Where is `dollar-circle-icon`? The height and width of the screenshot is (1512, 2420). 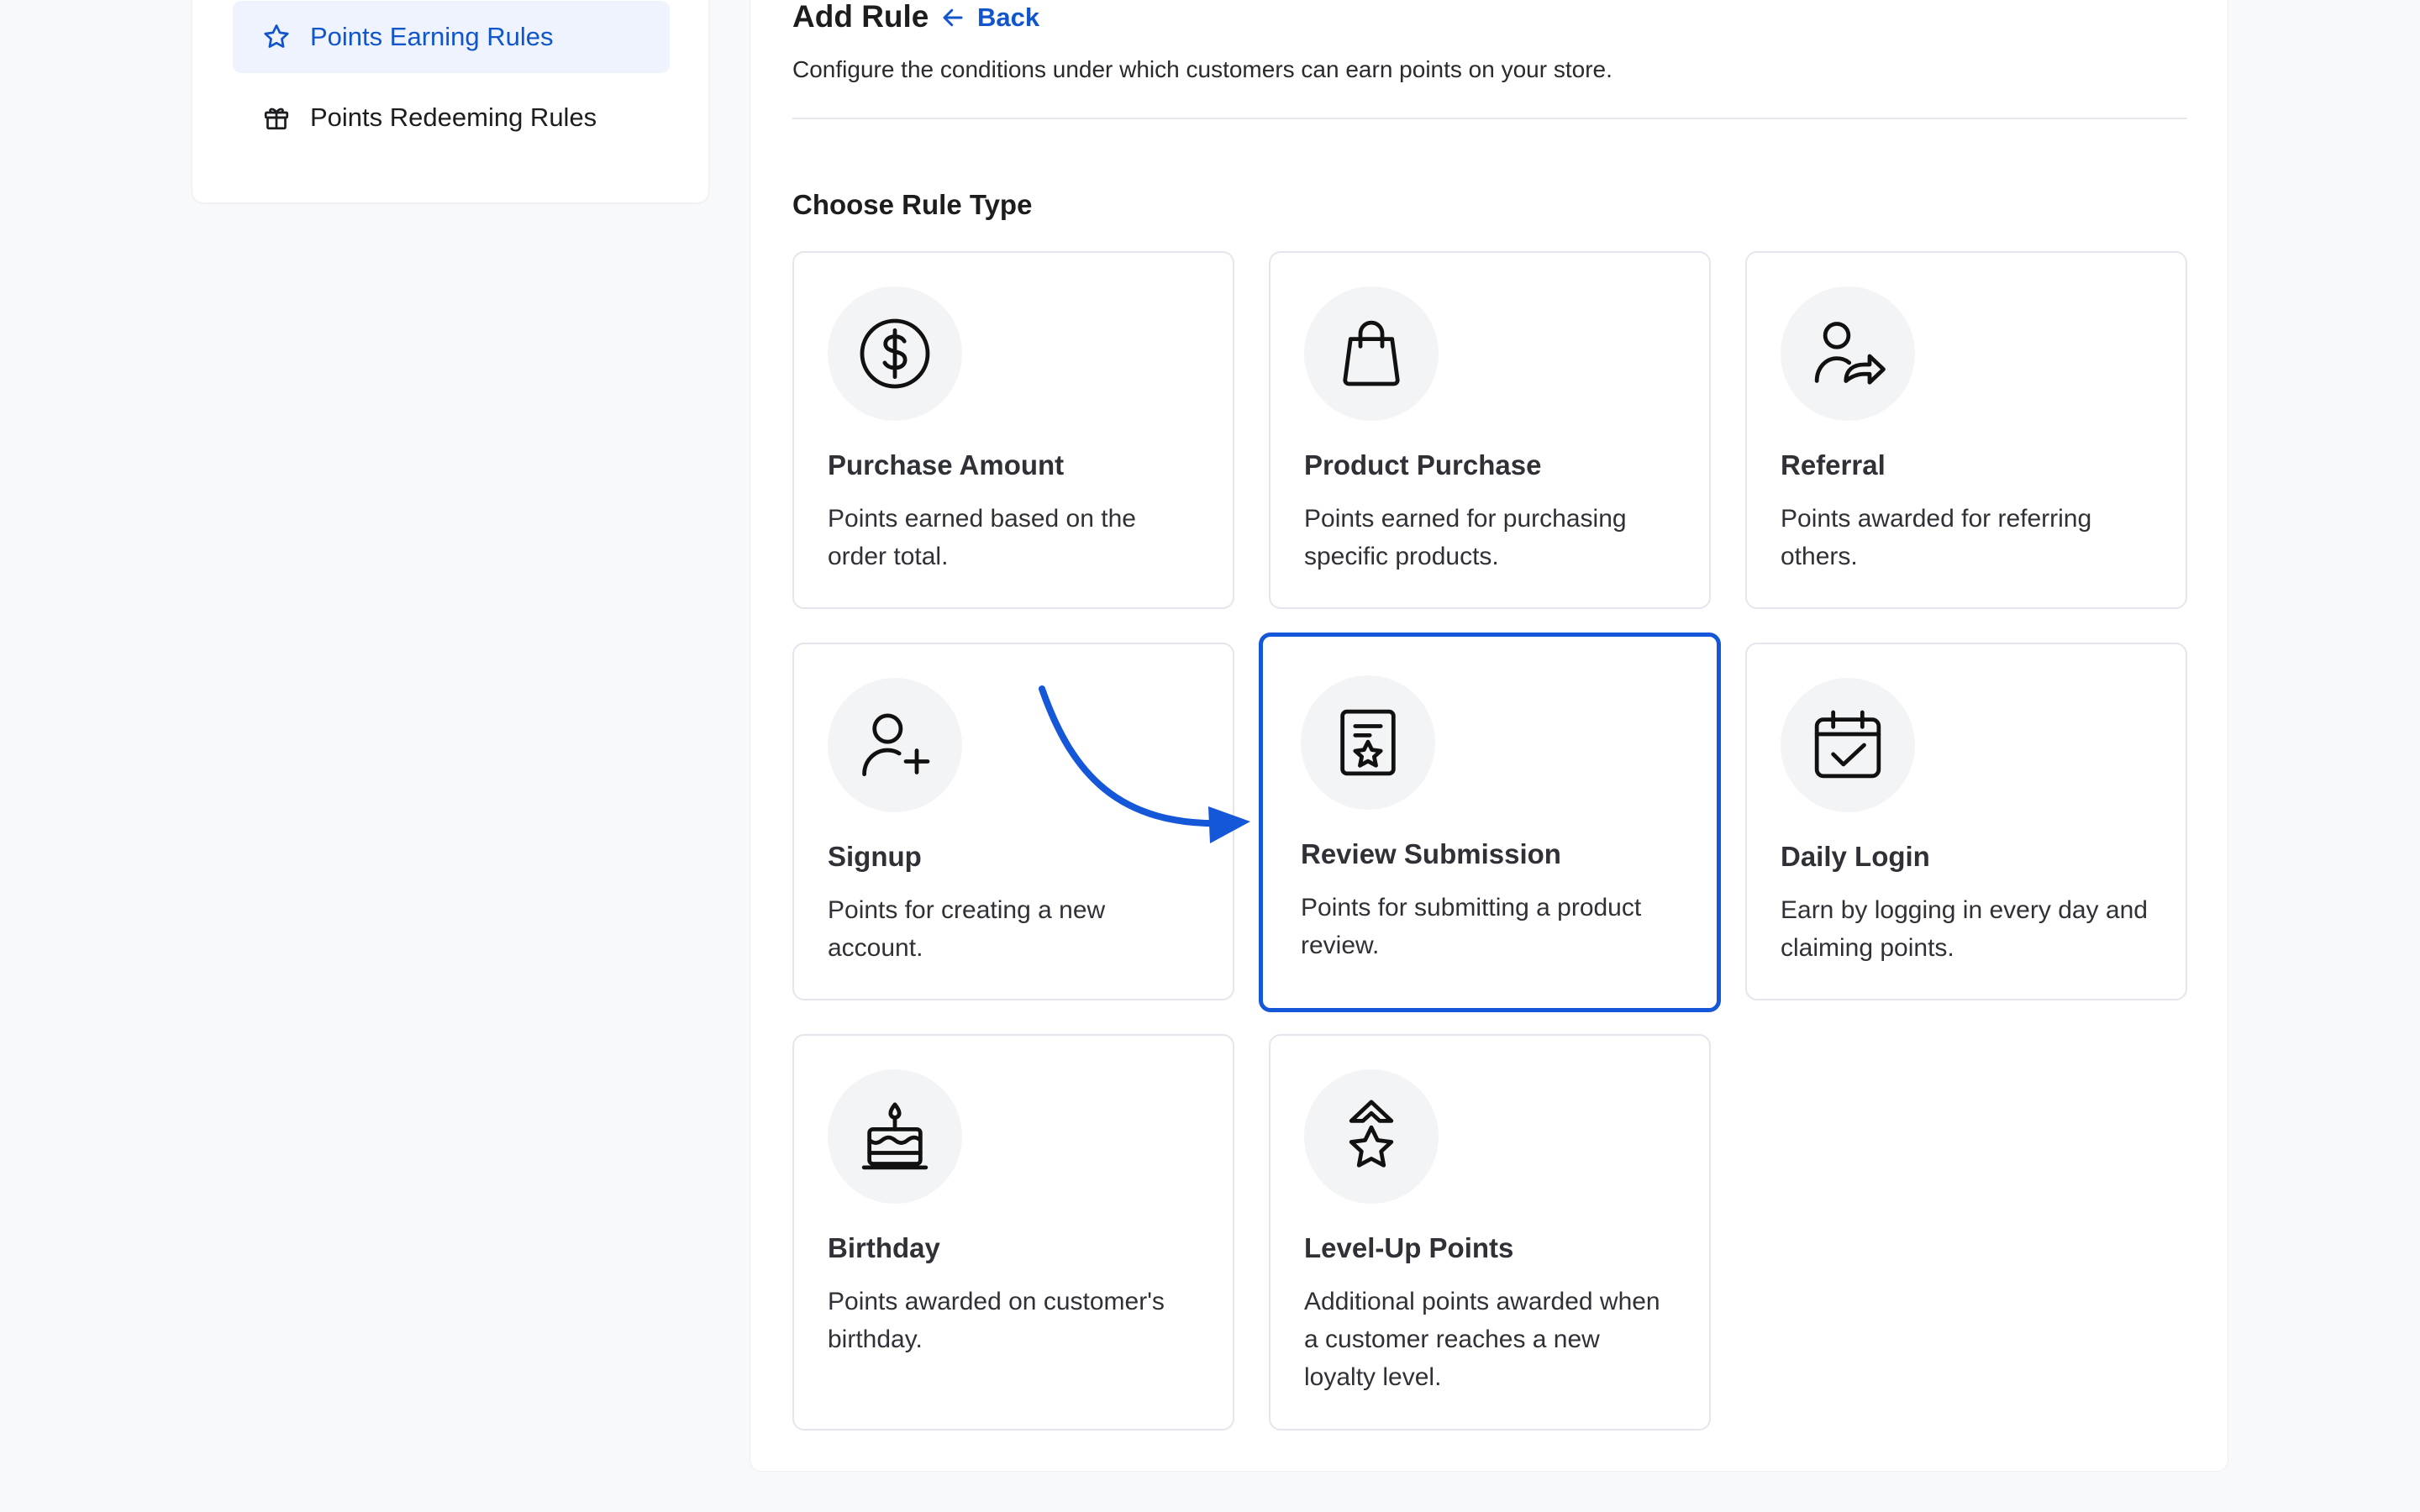
dollar-circle-icon is located at coordinates (895, 353).